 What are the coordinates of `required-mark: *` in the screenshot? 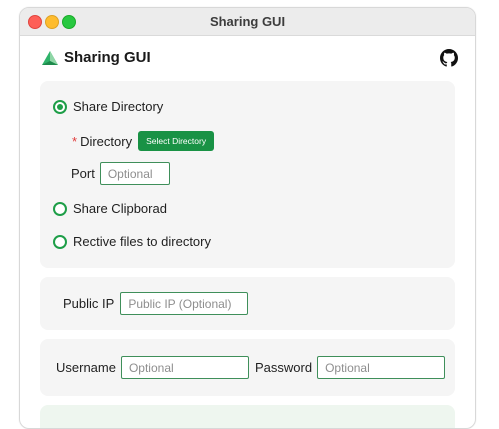 It's located at (75, 141).